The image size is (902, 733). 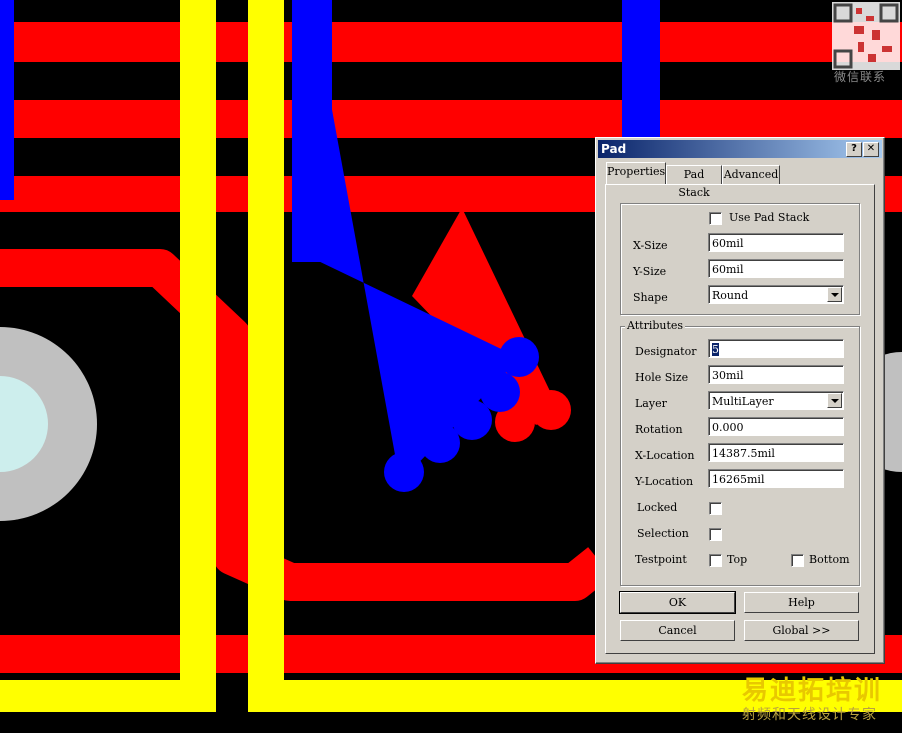 I want to click on testpoint-top-label: Top, so click(x=737, y=559).